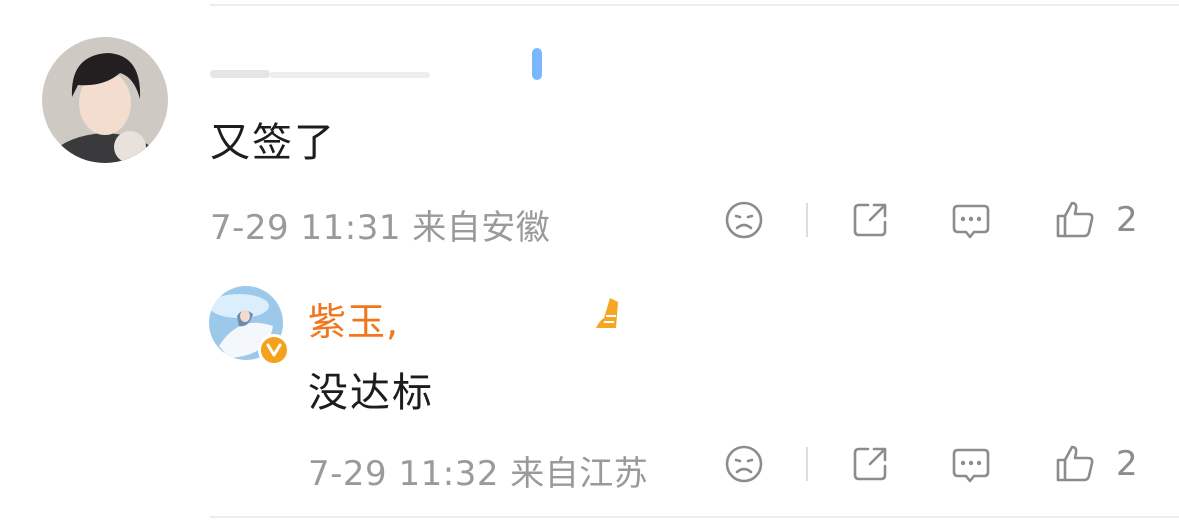 This screenshot has height=524, width=1179. I want to click on comment-meta: 7-29 11:31 来自安徽, so click(380, 228).